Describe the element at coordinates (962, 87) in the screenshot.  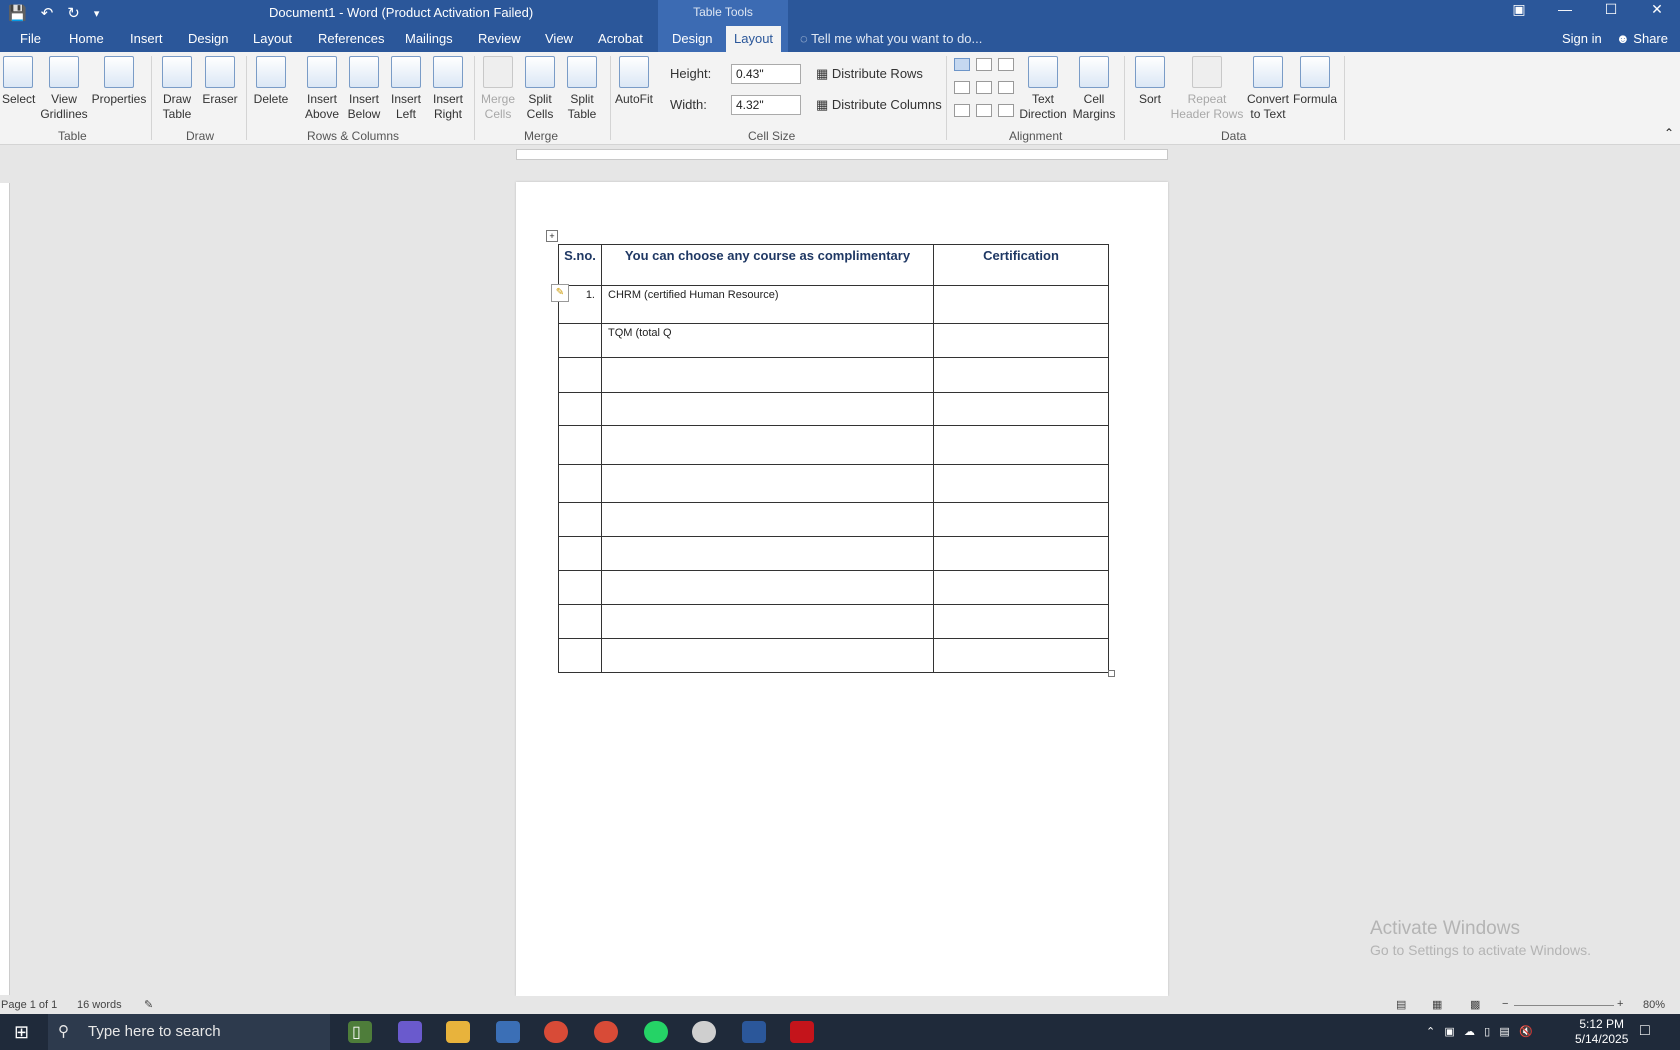
I see `align-center-left-button` at that location.